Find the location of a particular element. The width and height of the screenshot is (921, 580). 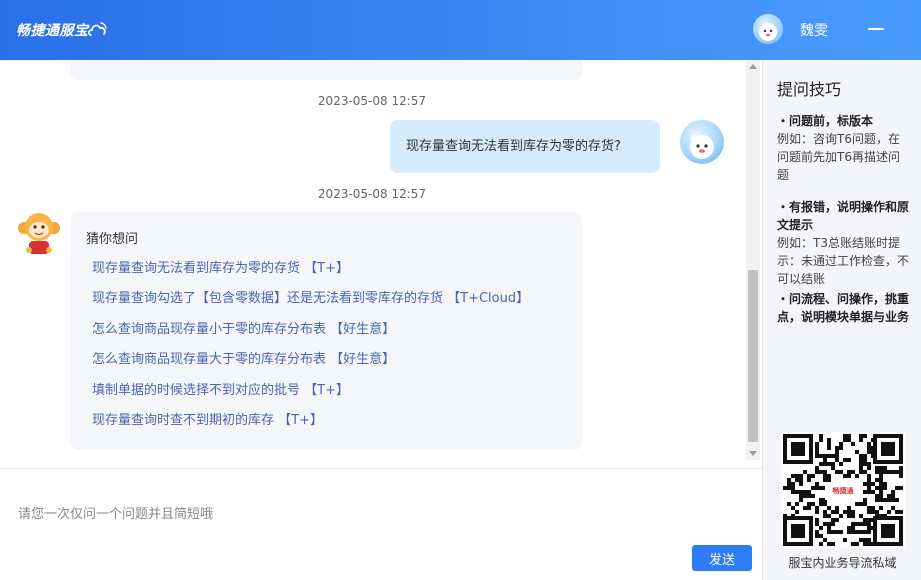

logo-text: 畅捷通服宝 is located at coordinates (52, 31).